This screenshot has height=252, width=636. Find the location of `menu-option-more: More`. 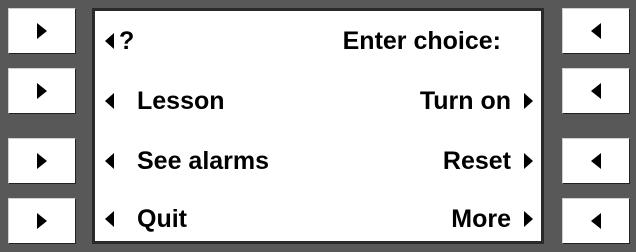

menu-option-more: More is located at coordinates (481, 219).